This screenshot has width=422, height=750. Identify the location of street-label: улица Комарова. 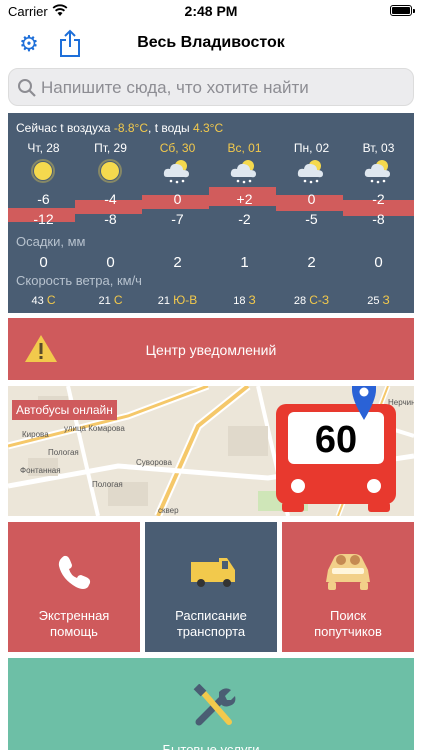
(94, 428).